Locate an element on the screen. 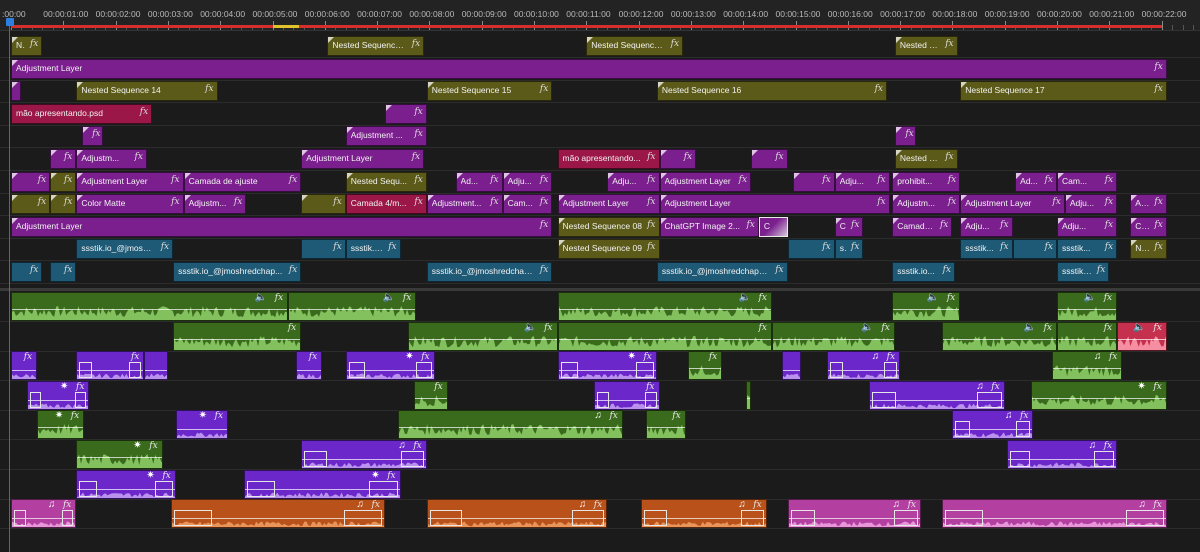 Image resolution: width=1200 pixels, height=552 pixels. video-clip: Nested Sequence 21 fx is located at coordinates (635, 46).